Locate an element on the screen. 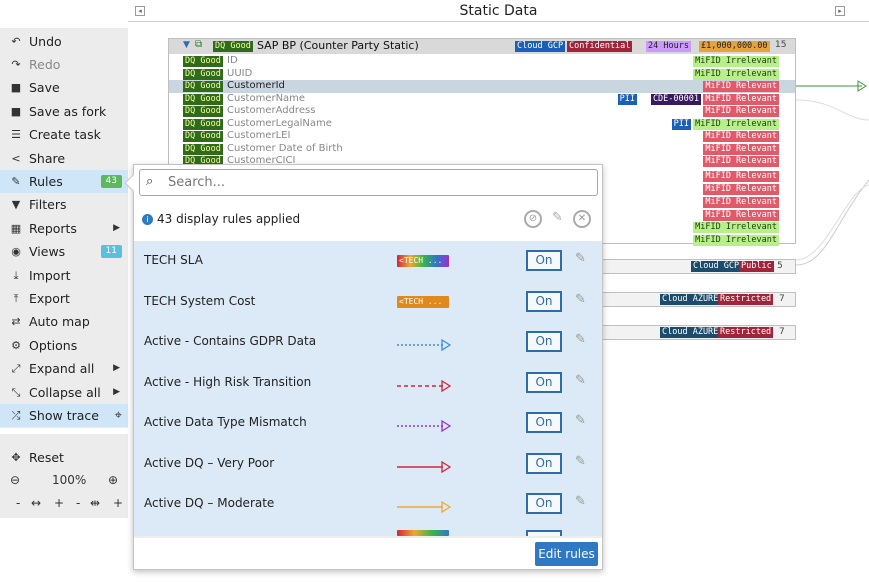 The height and width of the screenshot is (582, 869). table-row: DQ Good UUID MiFID Irrelevant is located at coordinates (482, 74).